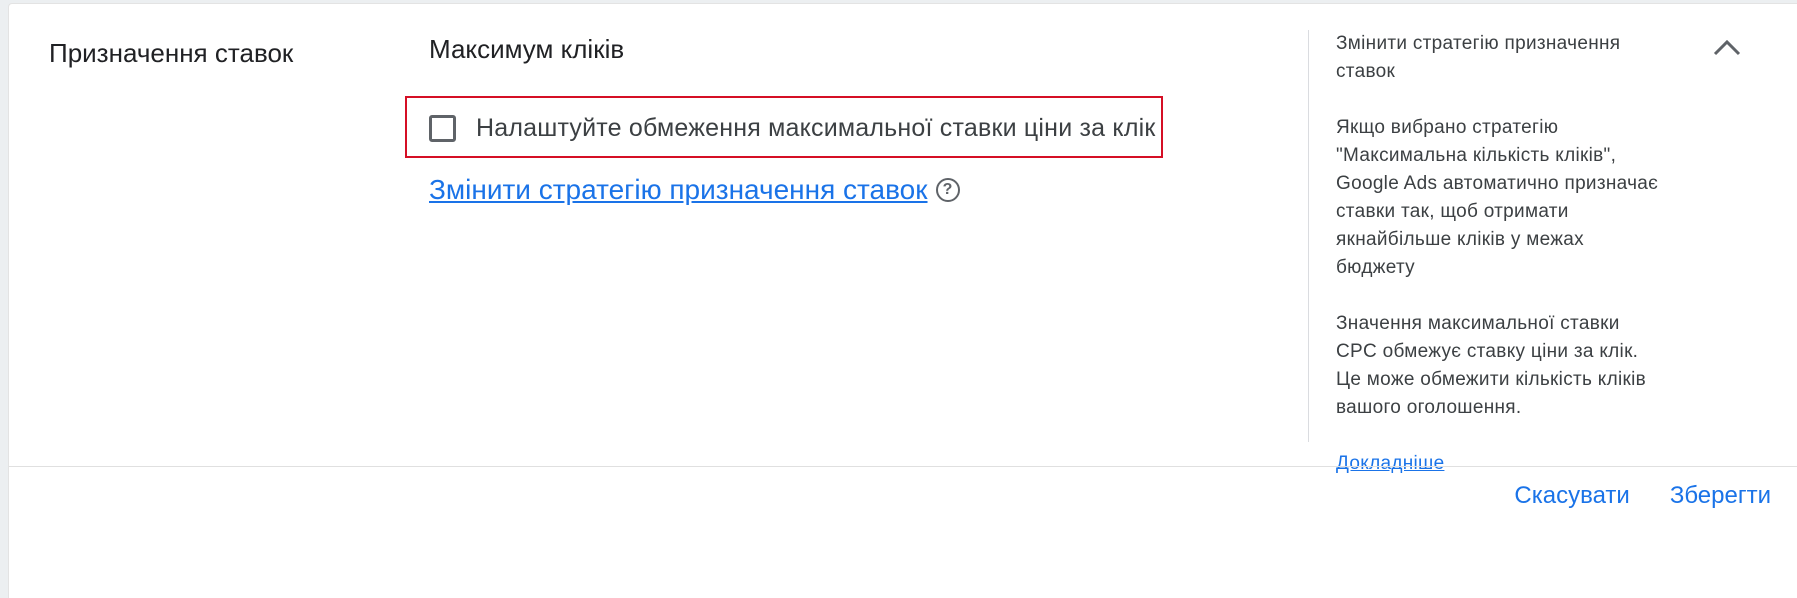  What do you see at coordinates (678, 190) in the screenshot?
I see `change-strategy-link: Змінити стратегію призначення ставок` at bounding box center [678, 190].